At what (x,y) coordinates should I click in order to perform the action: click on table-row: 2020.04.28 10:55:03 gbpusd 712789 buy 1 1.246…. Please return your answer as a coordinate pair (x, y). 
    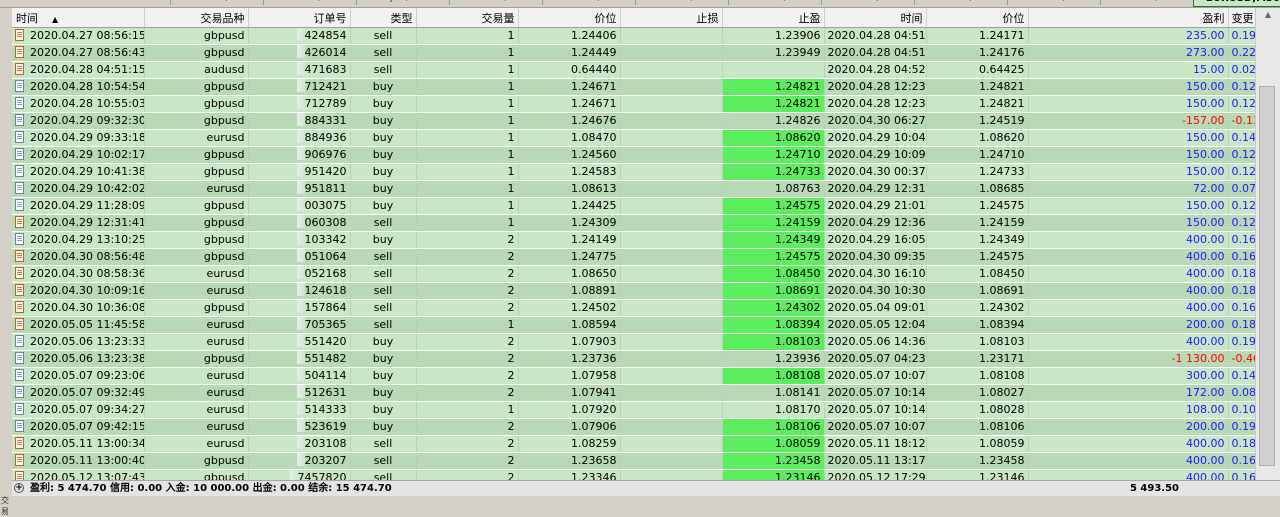
    Looking at the image, I should click on (633, 104).